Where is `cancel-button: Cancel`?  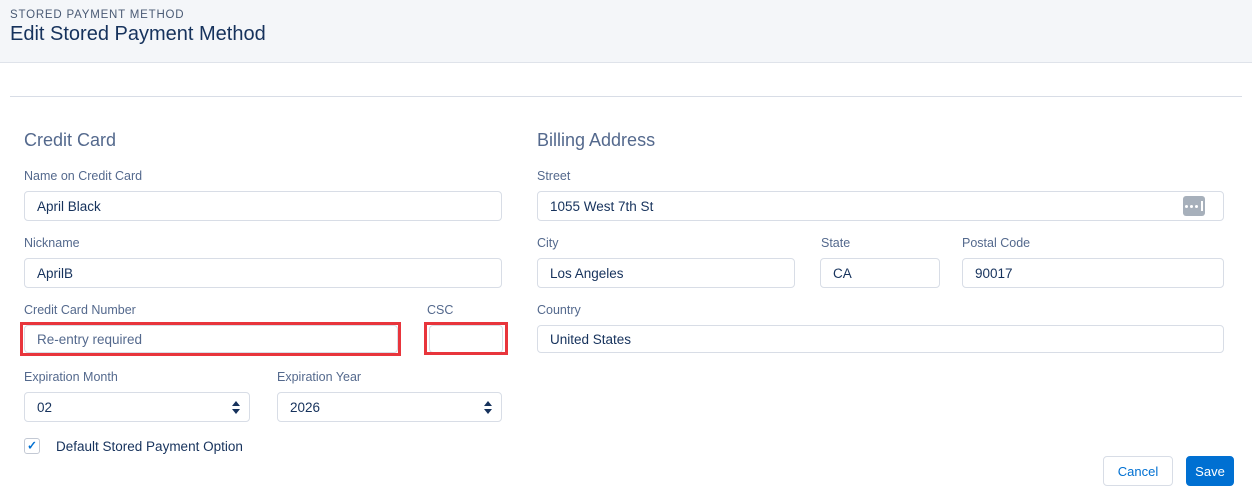 cancel-button: Cancel is located at coordinates (1138, 471).